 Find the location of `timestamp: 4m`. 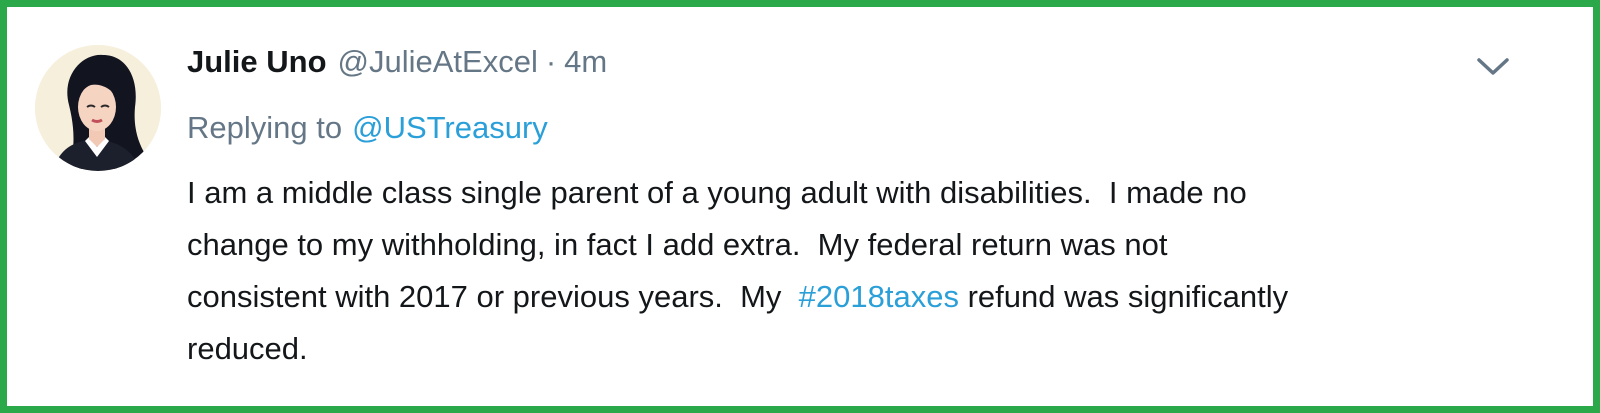

timestamp: 4m is located at coordinates (585, 62).